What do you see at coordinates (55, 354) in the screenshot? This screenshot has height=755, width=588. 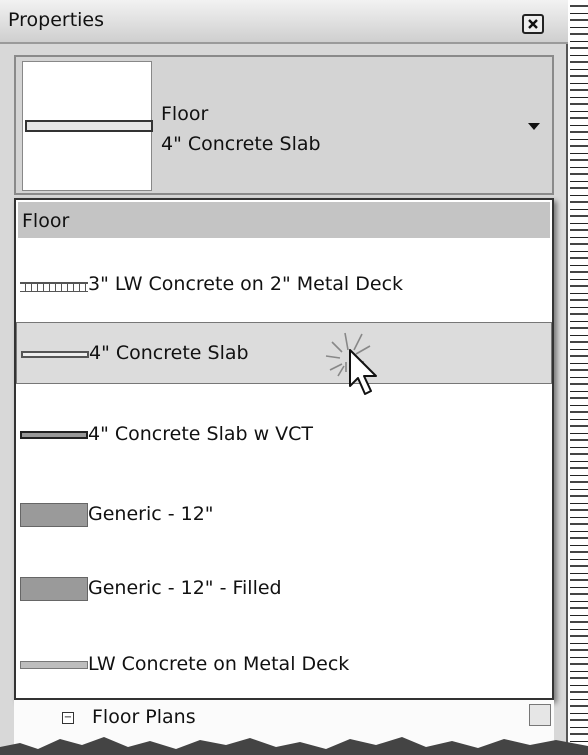 I see `slab-icon` at bounding box center [55, 354].